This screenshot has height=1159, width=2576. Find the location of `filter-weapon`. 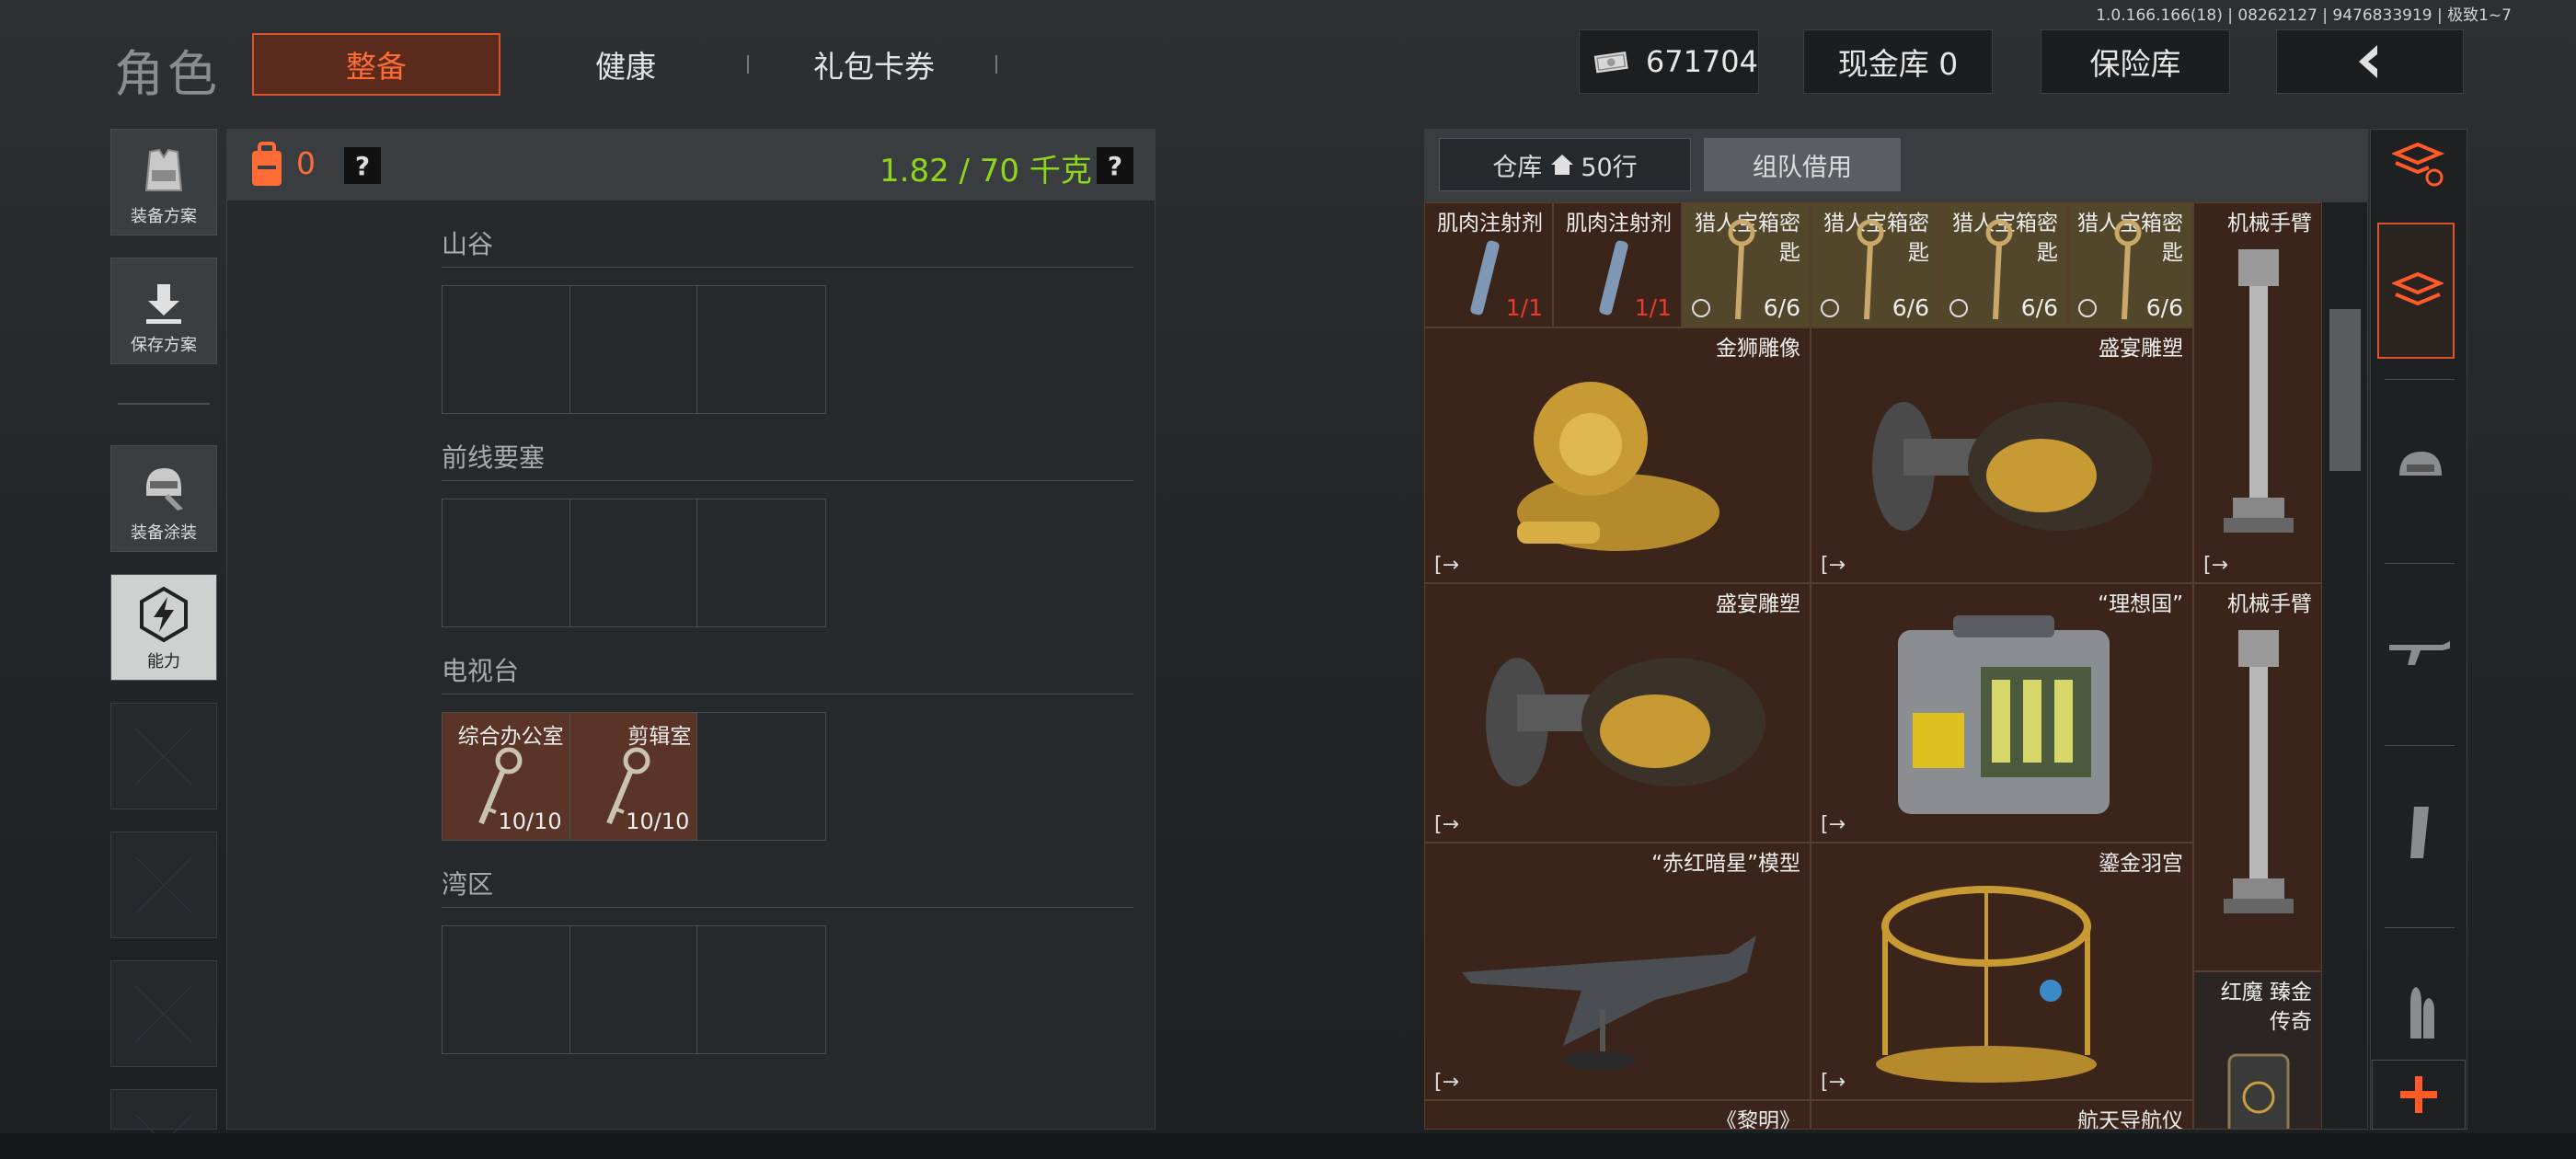

filter-weapon is located at coordinates (2419, 652).